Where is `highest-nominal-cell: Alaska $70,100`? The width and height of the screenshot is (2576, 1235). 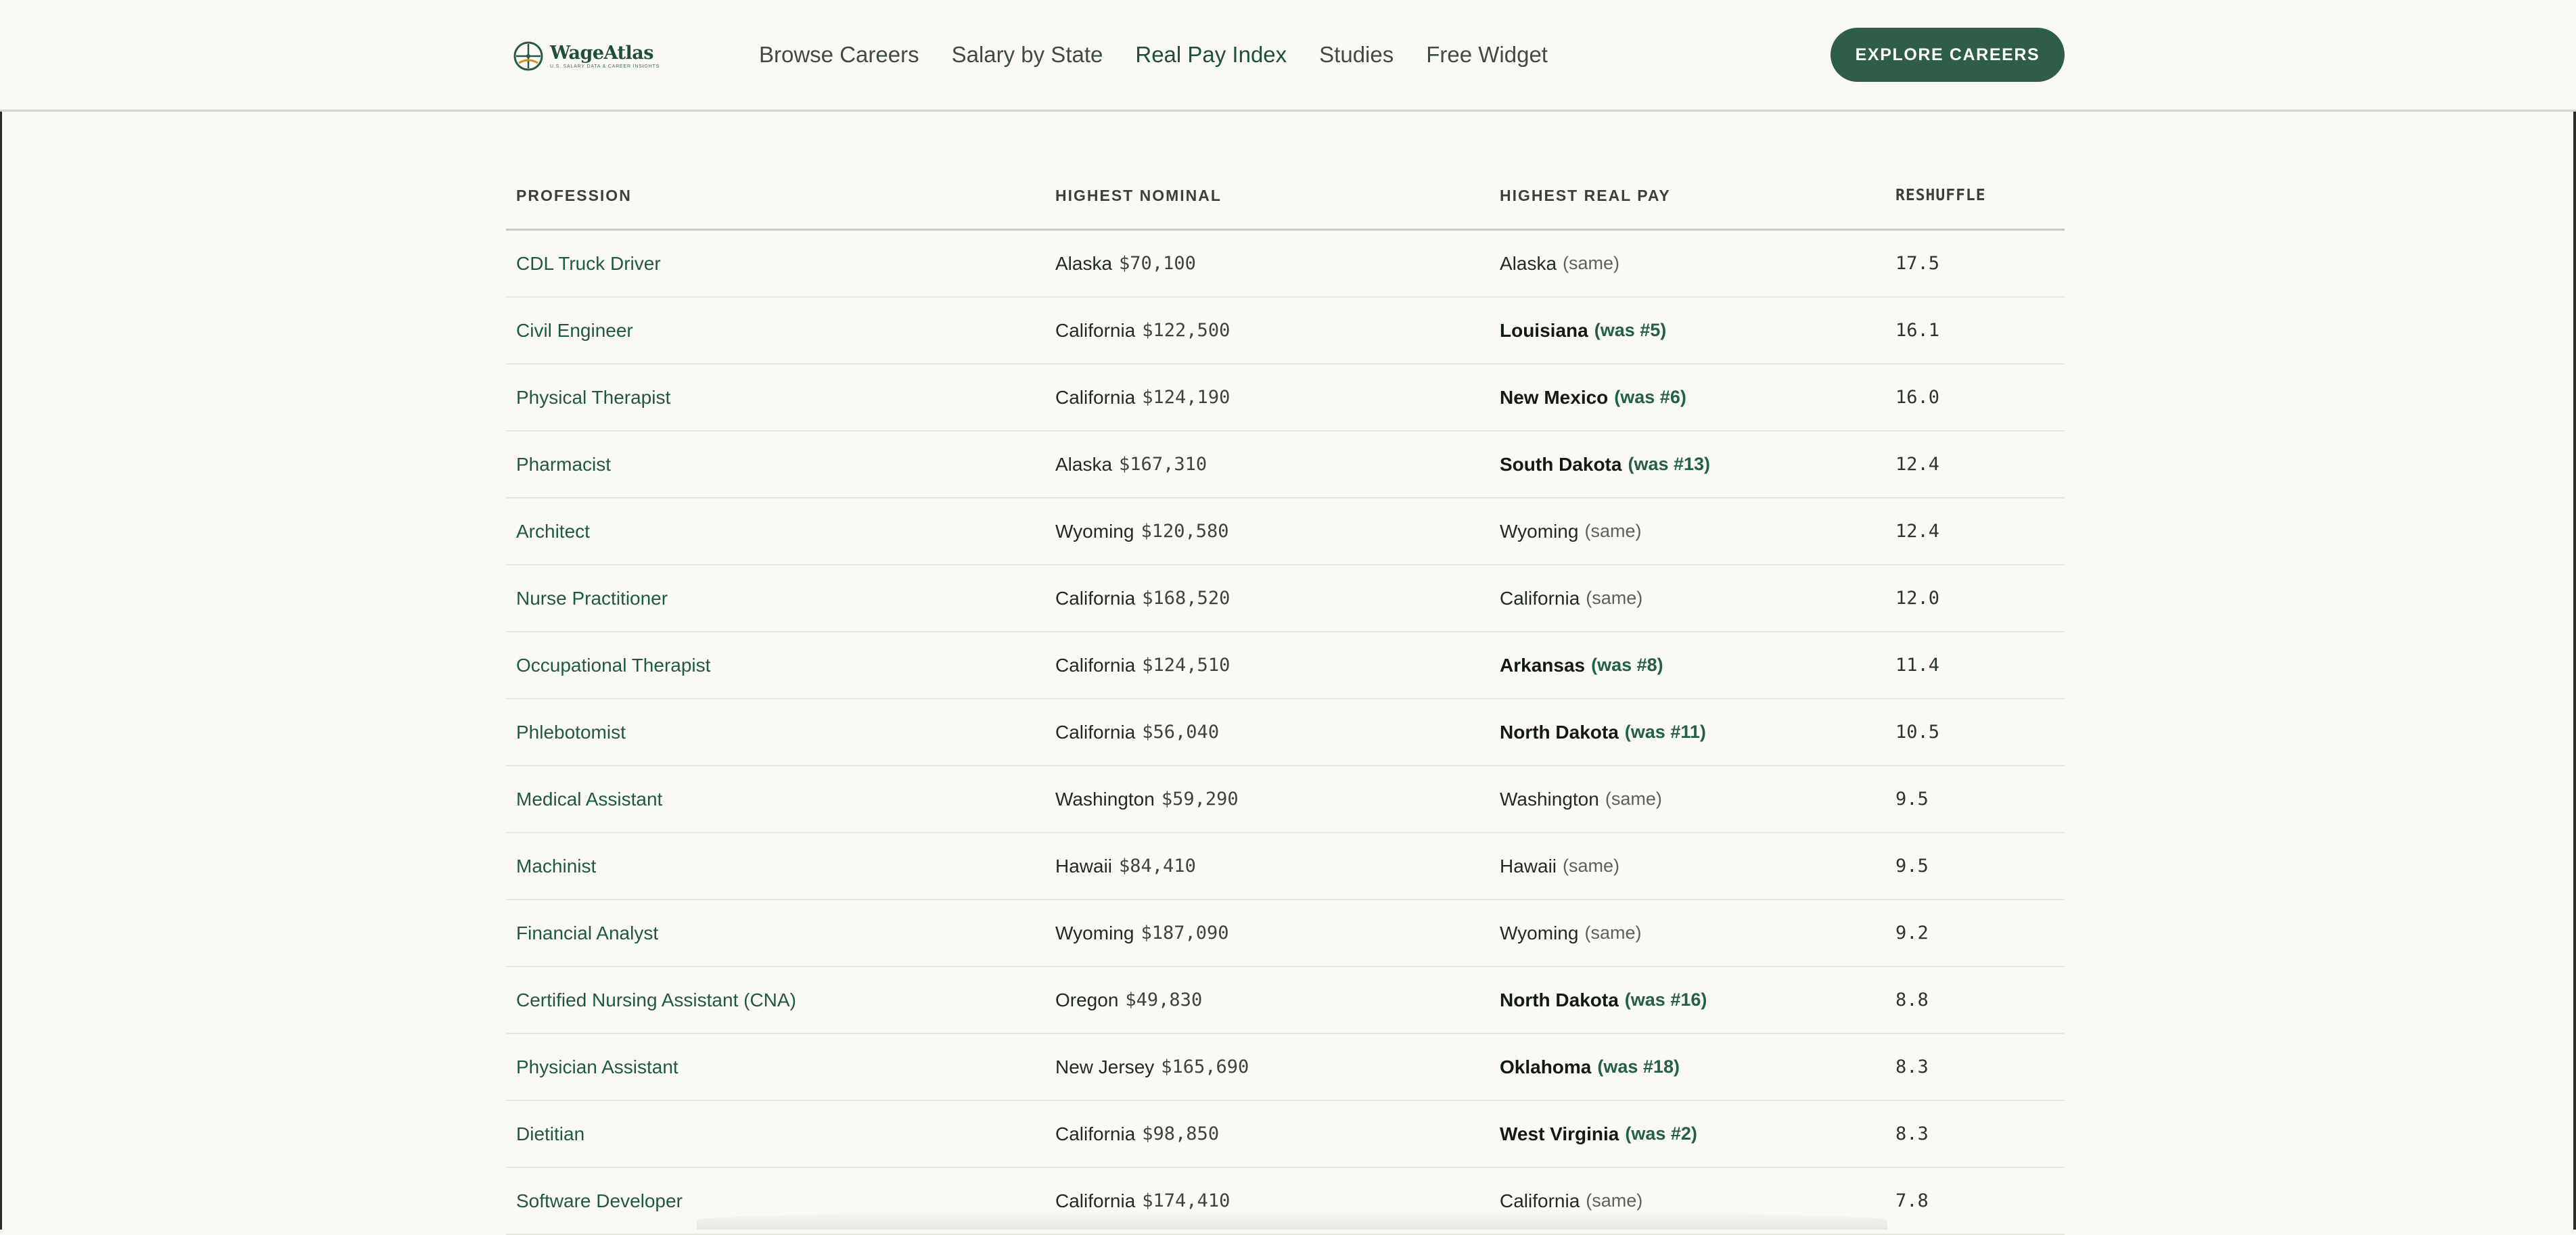 highest-nominal-cell: Alaska $70,100 is located at coordinates (1125, 263).